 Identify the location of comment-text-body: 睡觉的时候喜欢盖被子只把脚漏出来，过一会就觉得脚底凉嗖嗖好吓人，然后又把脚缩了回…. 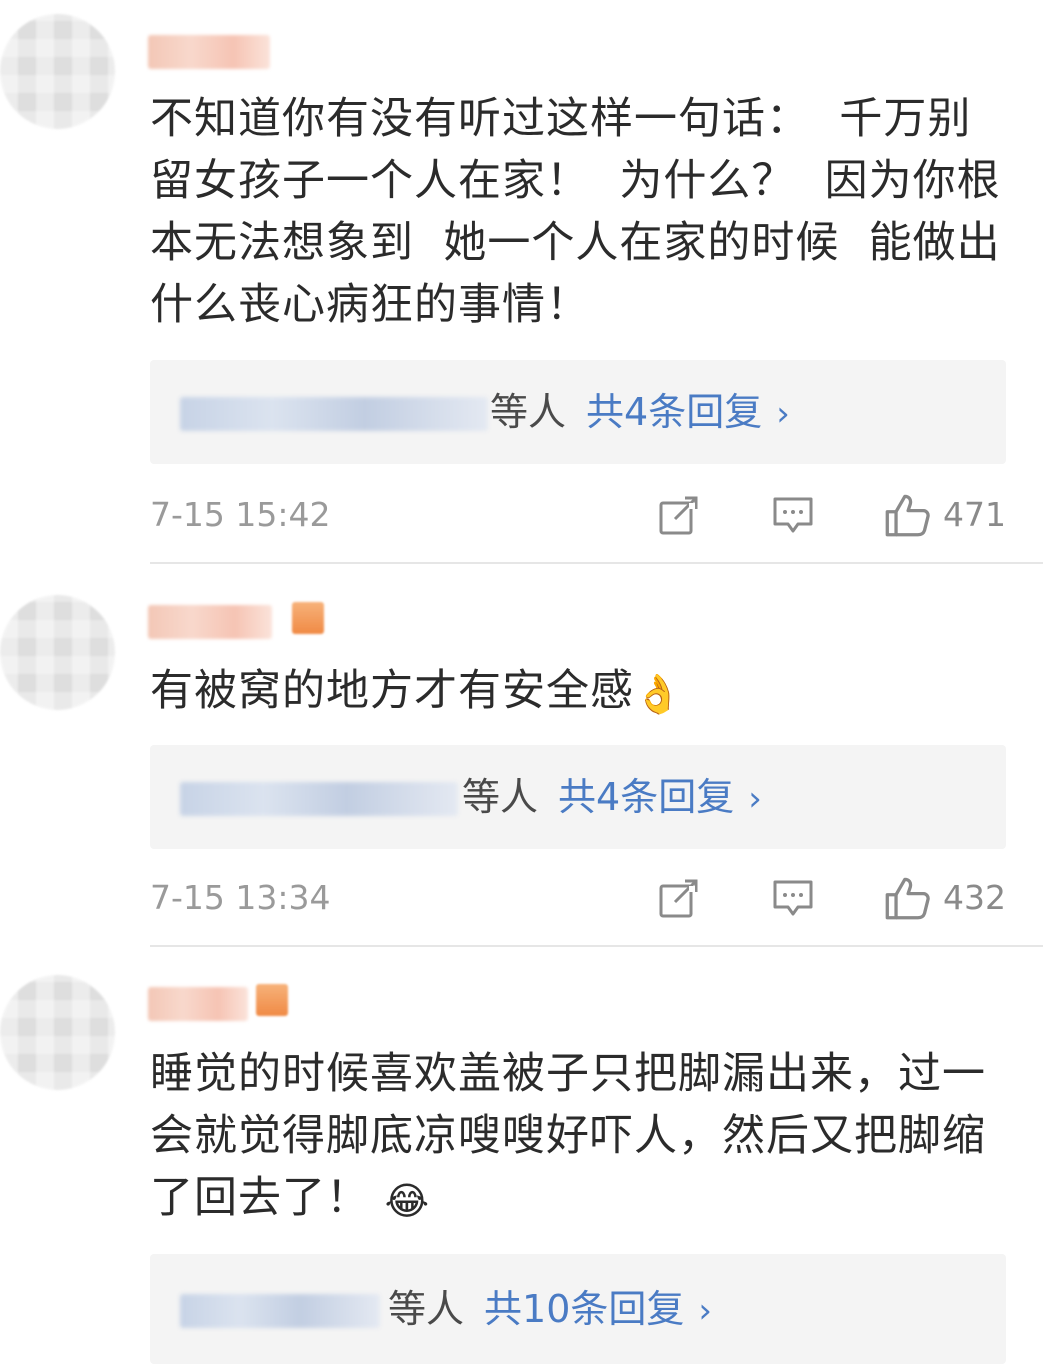
(568, 1136).